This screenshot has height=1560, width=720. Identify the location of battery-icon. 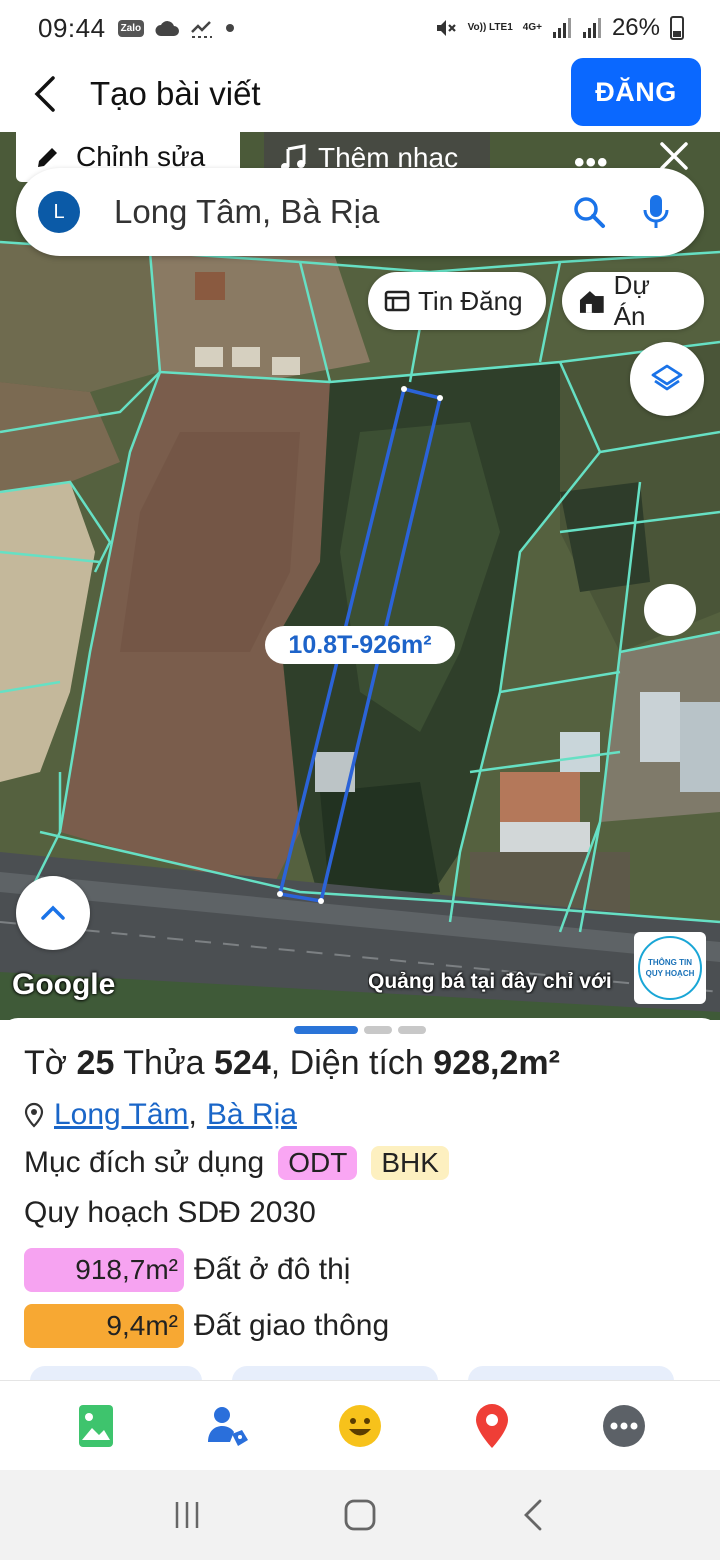
(677, 28).